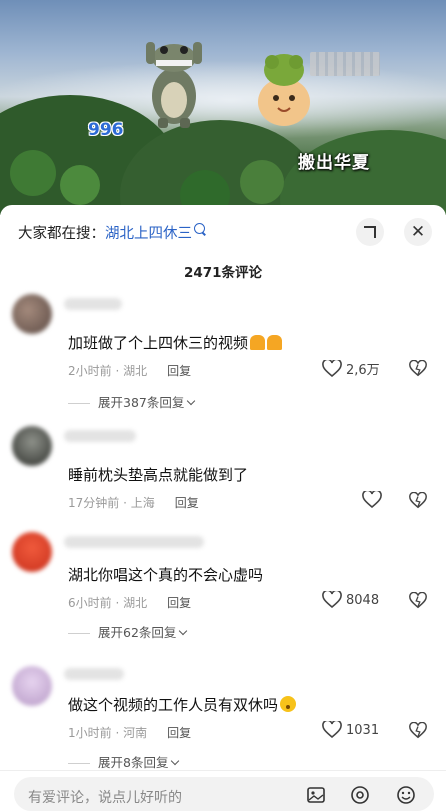 Image resolution: width=446 pixels, height=811 pixels. I want to click on comment-count: 2471条评论, so click(223, 273).